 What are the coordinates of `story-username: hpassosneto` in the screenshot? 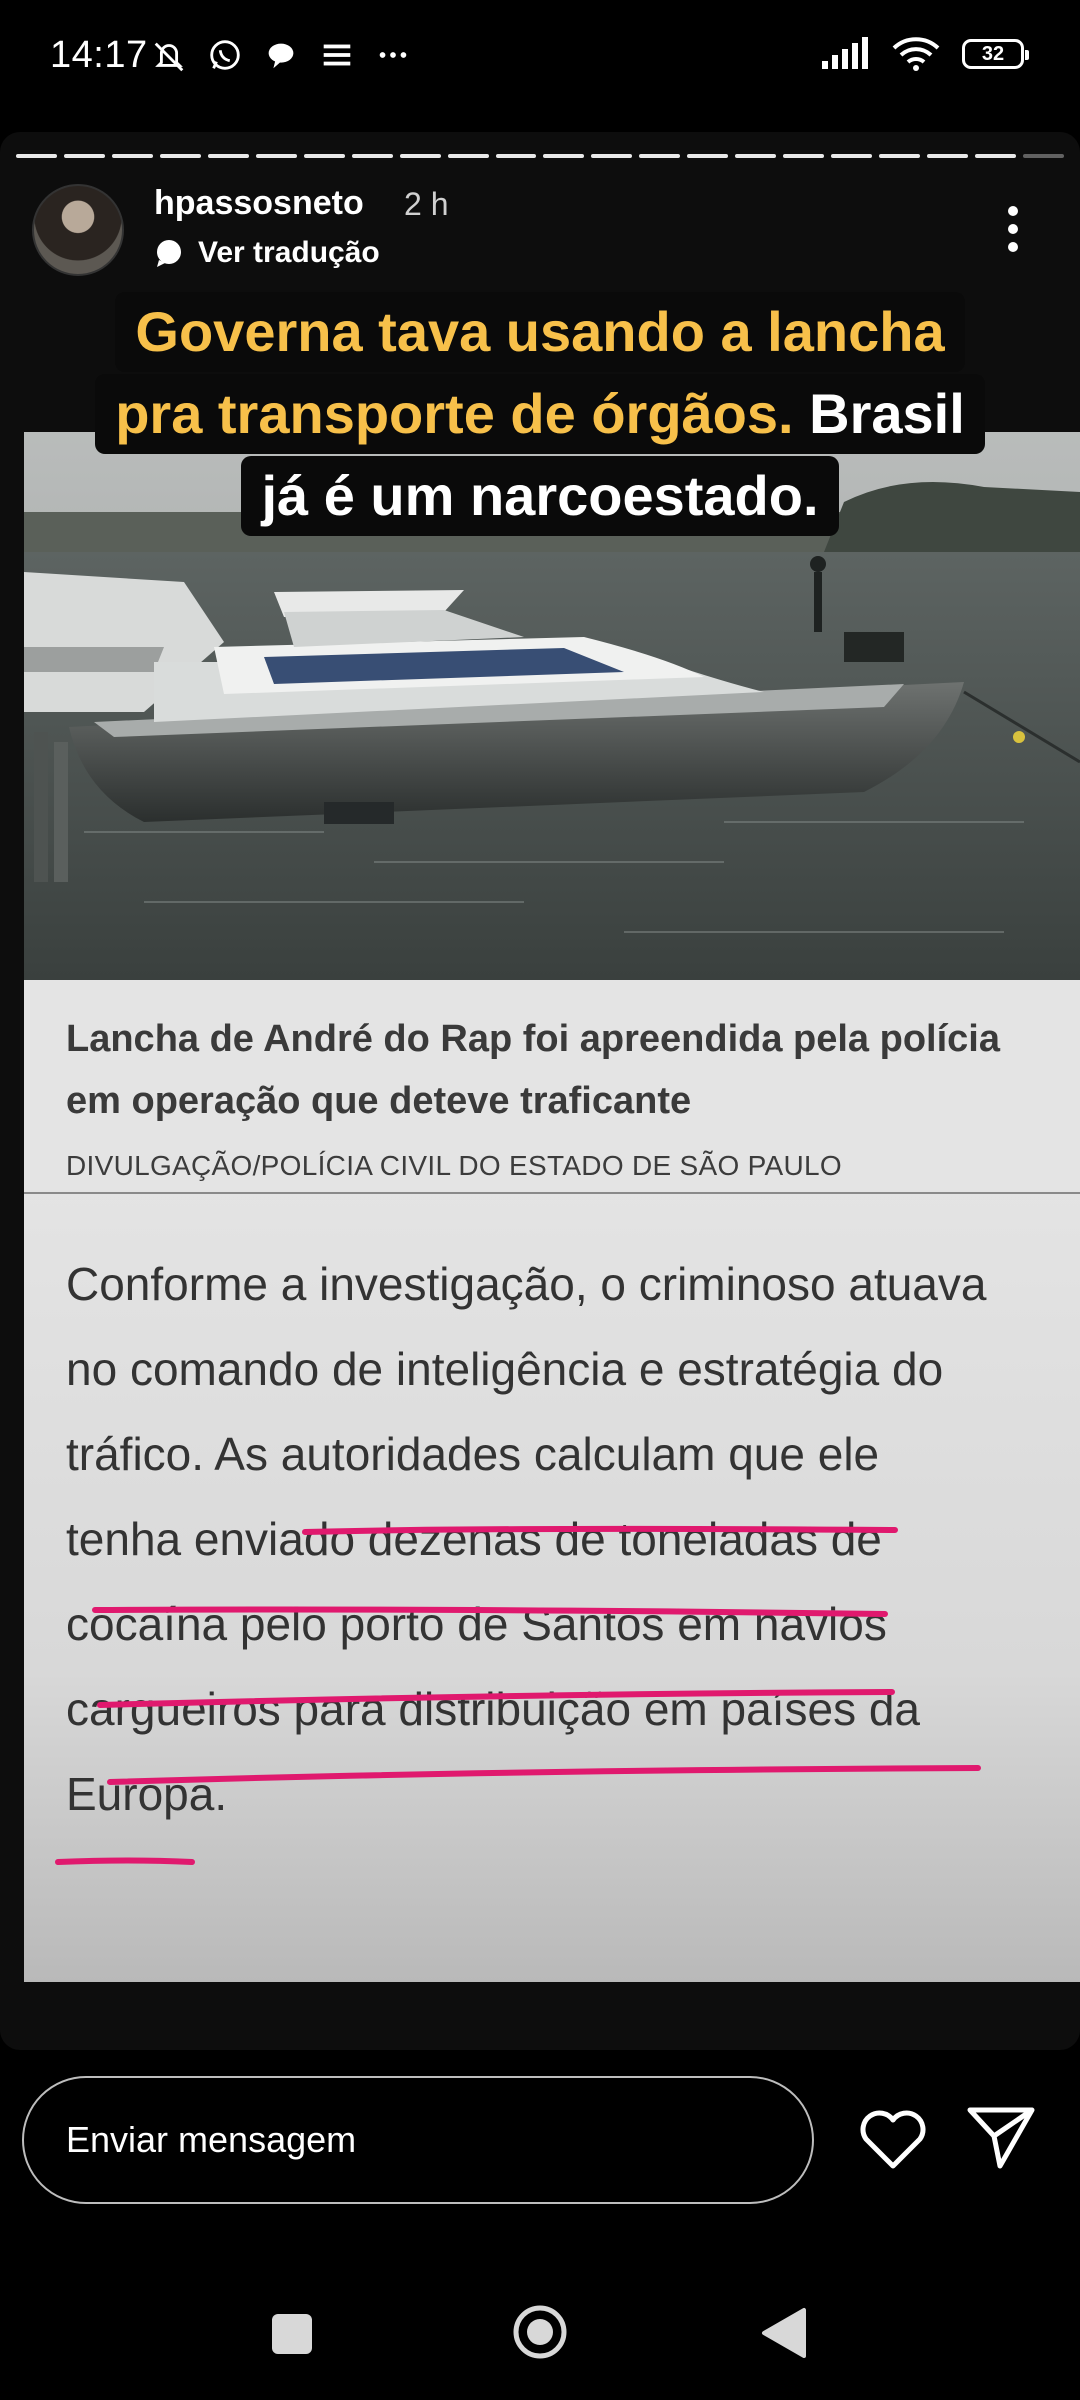 It's located at (259, 203).